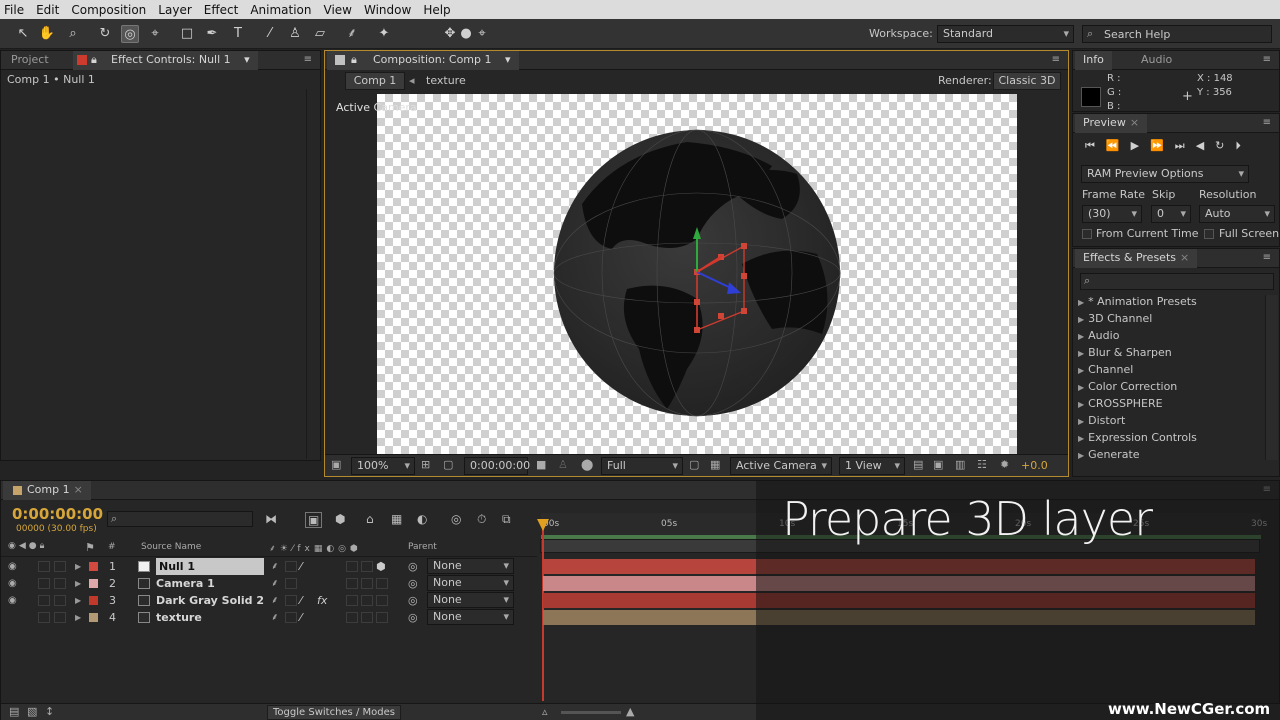  What do you see at coordinates (1156, 60) in the screenshot?
I see `tab-audio: Audio` at bounding box center [1156, 60].